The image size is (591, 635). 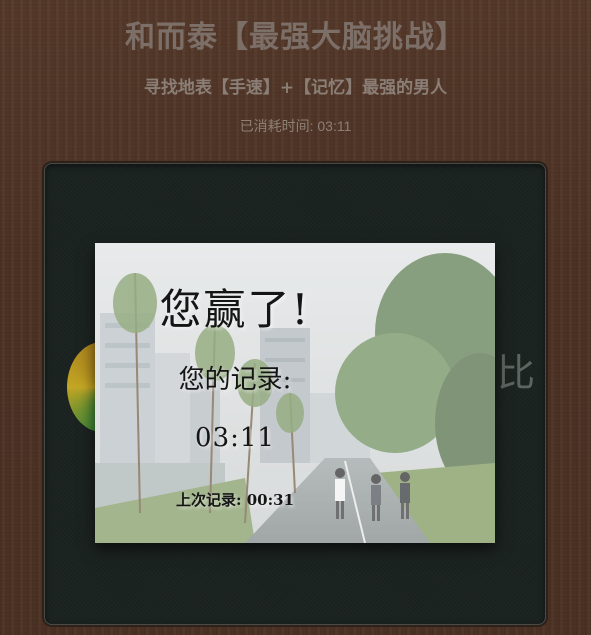 What do you see at coordinates (235, 309) in the screenshot?
I see `win-title: 您赢了!` at bounding box center [235, 309].